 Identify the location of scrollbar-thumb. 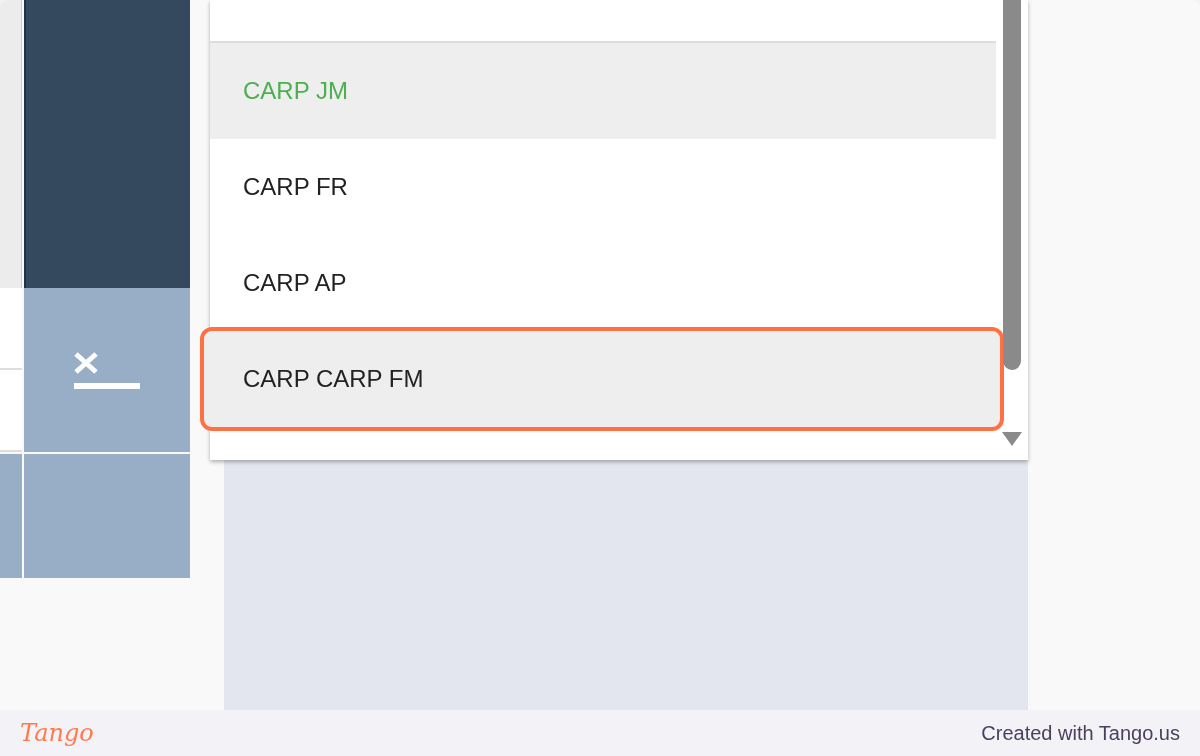
(1012, 185).